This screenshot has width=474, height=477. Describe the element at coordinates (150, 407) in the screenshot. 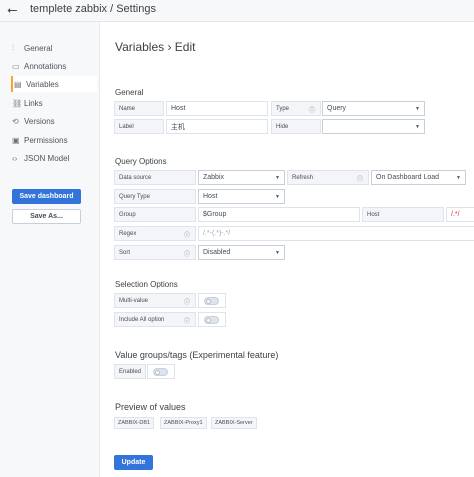

I see `preview-section-title: Preview of values` at that location.